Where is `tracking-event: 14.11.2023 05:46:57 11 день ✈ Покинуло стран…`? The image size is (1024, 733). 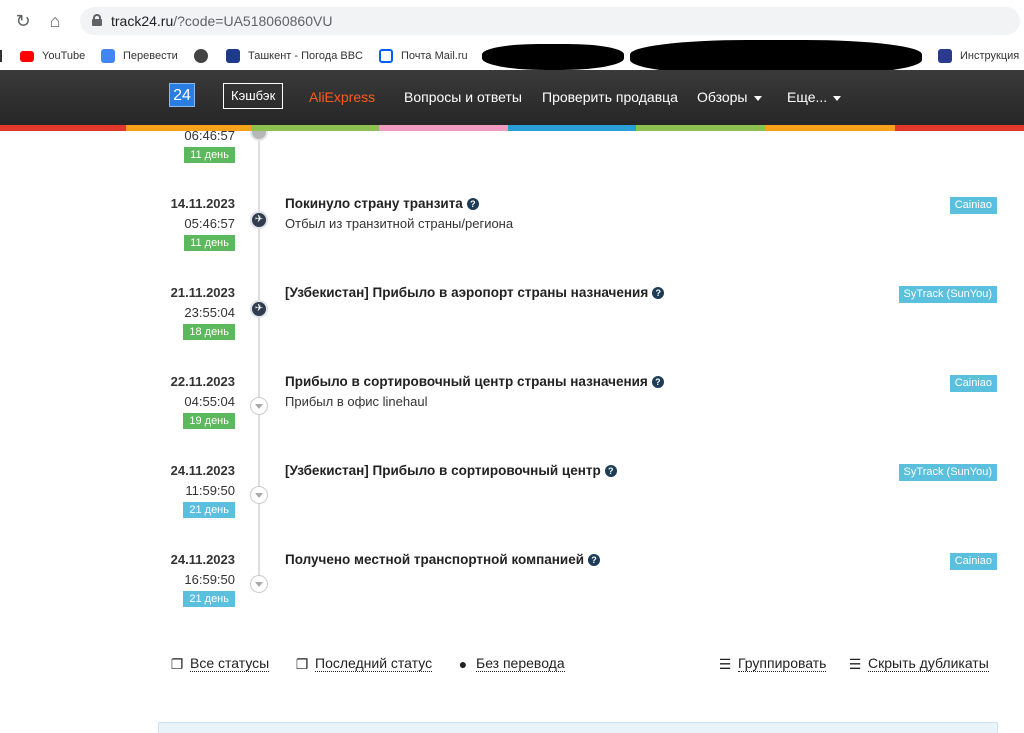 tracking-event: 14.11.2023 05:46:57 11 день ✈ Покинуло стран… is located at coordinates (512, 231).